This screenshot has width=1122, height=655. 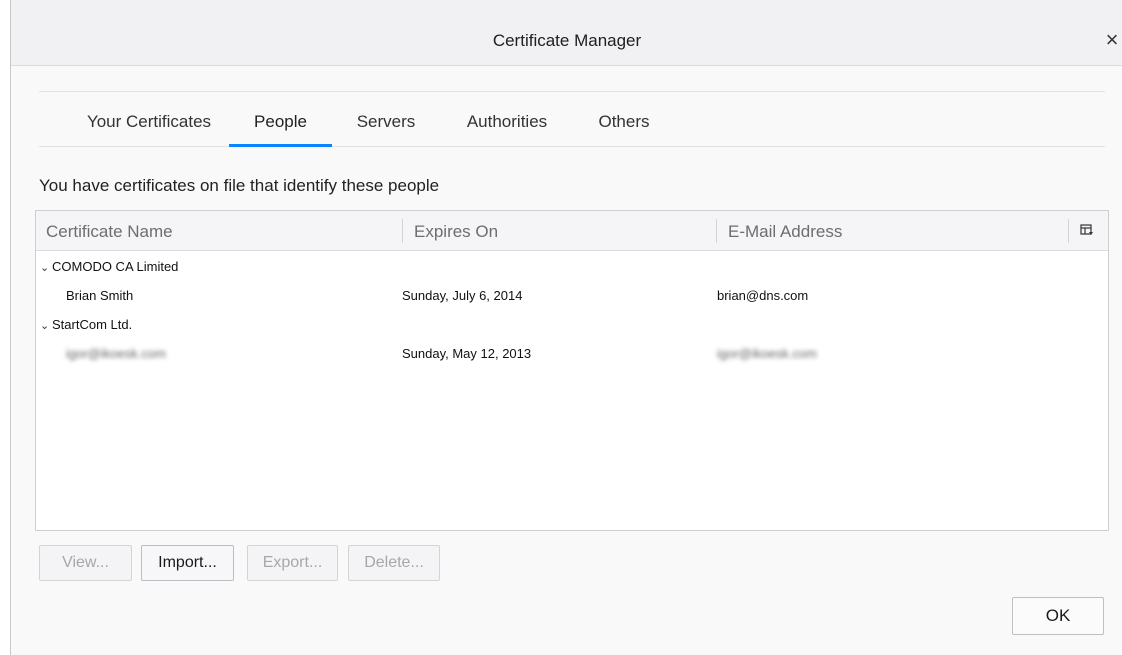 What do you see at coordinates (624, 119) in the screenshot?
I see `tab-others: Others` at bounding box center [624, 119].